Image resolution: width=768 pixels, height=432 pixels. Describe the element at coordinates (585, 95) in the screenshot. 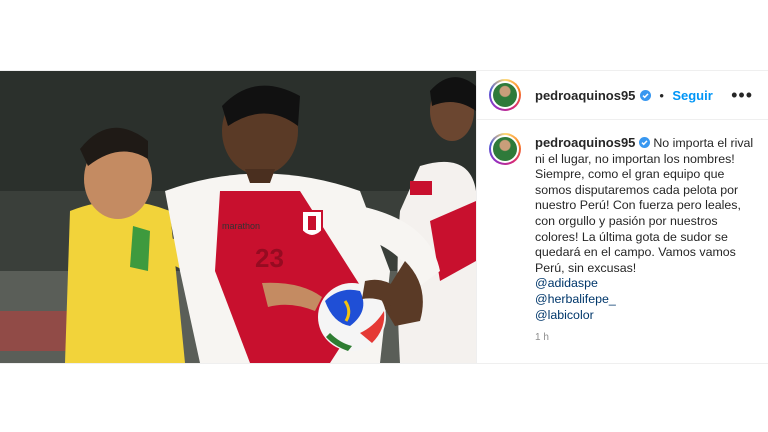

I see `author-username: pedroaquinos95` at that location.